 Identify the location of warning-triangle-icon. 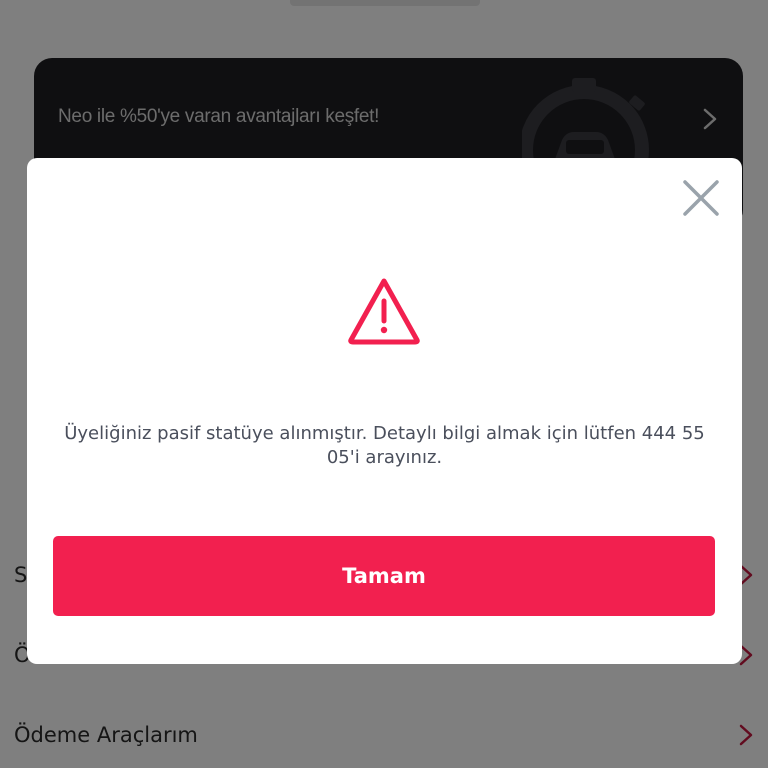
(384, 311).